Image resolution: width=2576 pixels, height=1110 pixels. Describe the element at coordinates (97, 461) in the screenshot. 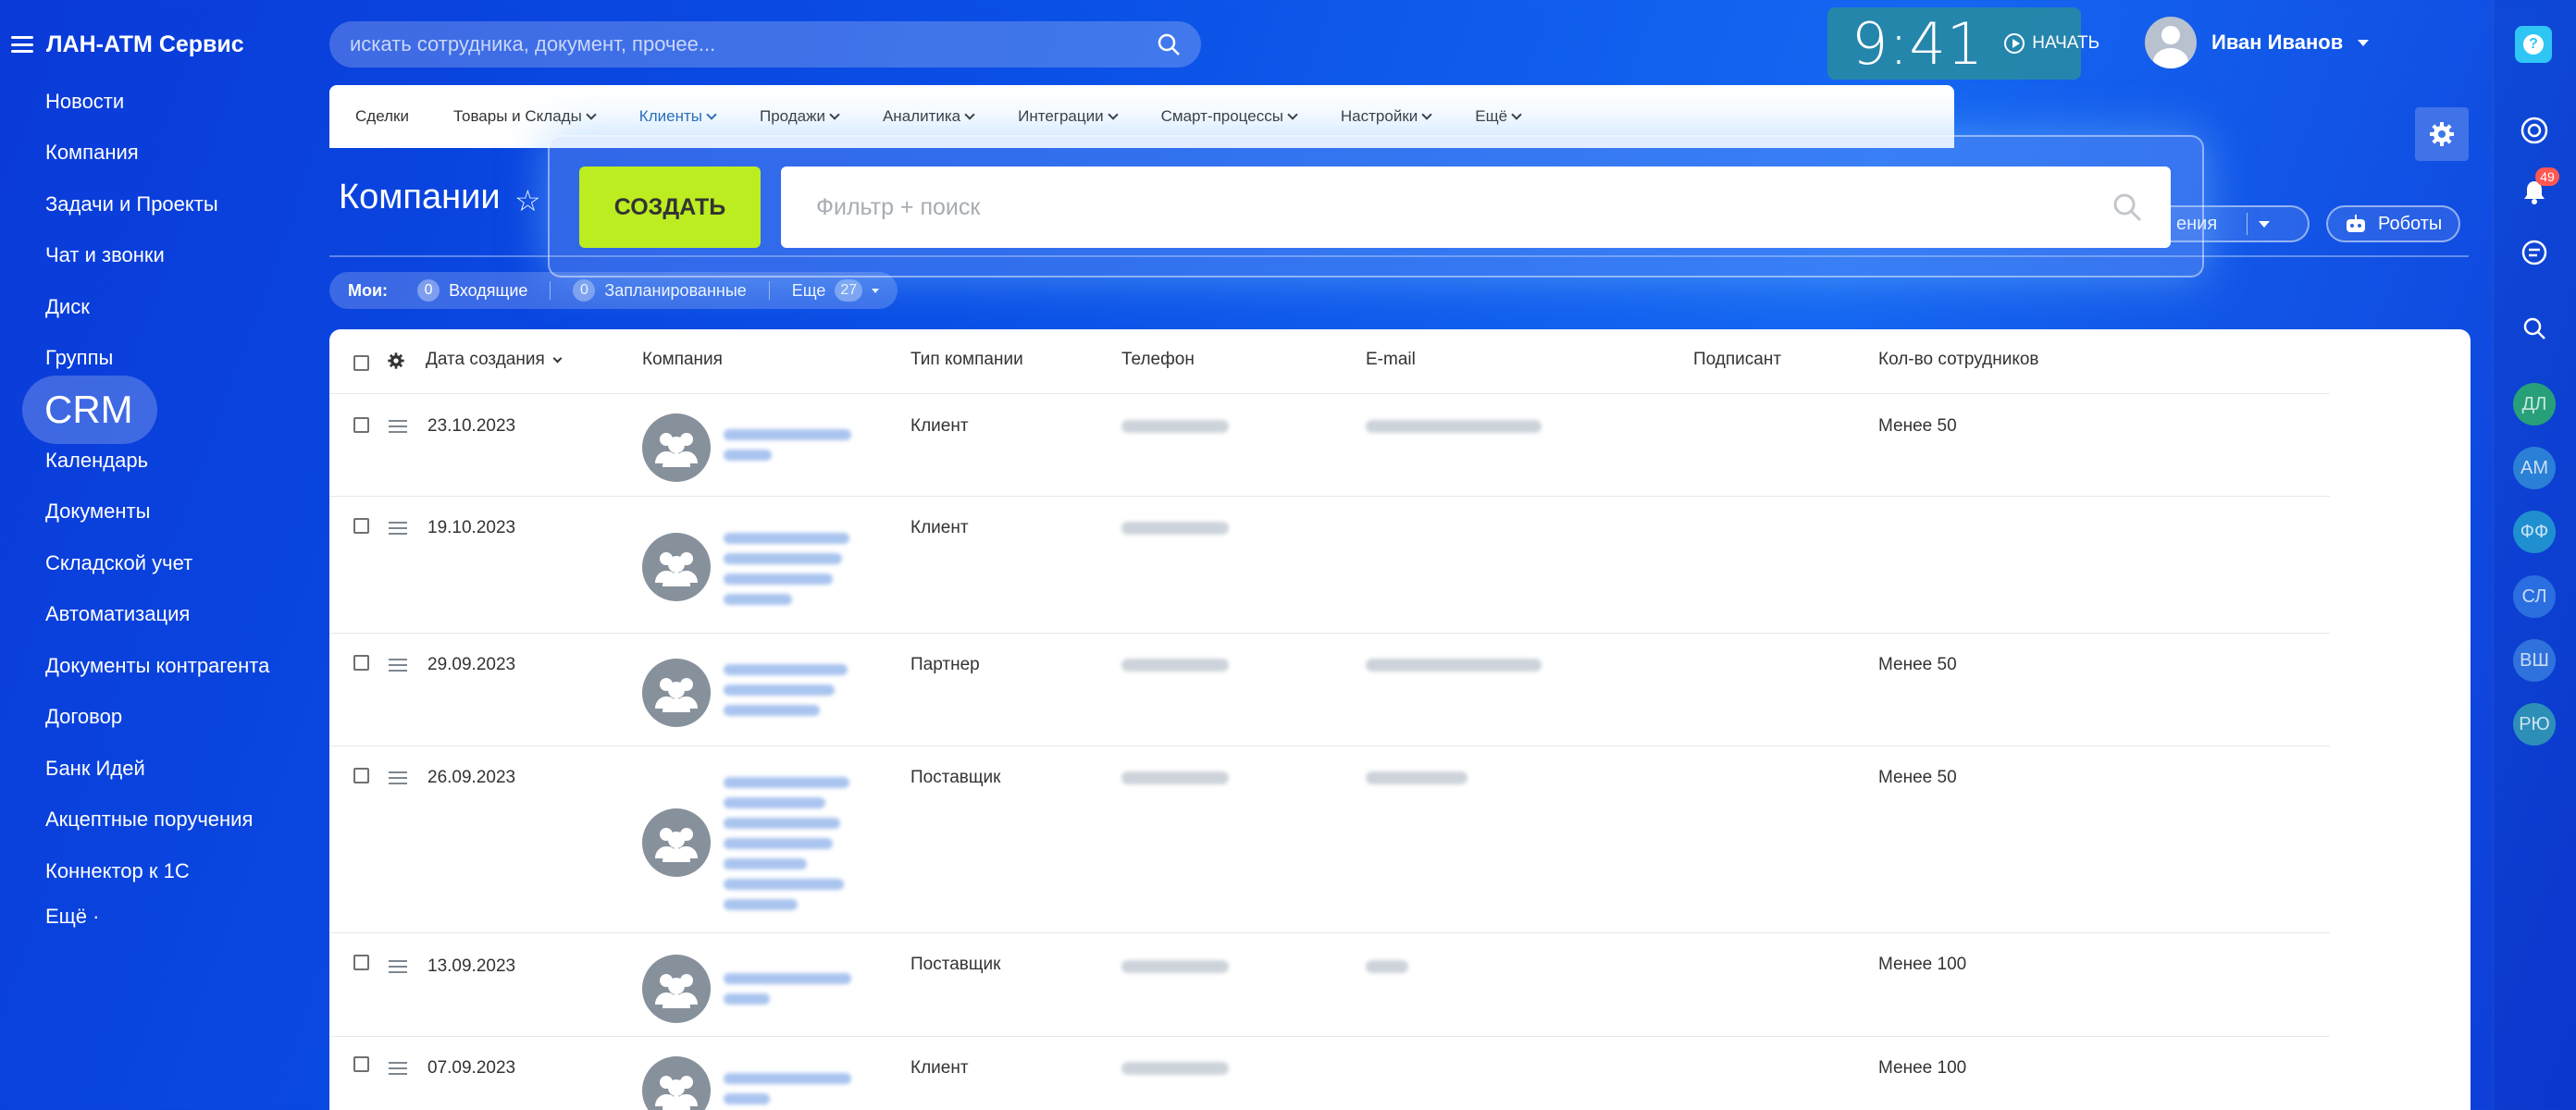

I see `nav-item-calendar: Календарь` at that location.